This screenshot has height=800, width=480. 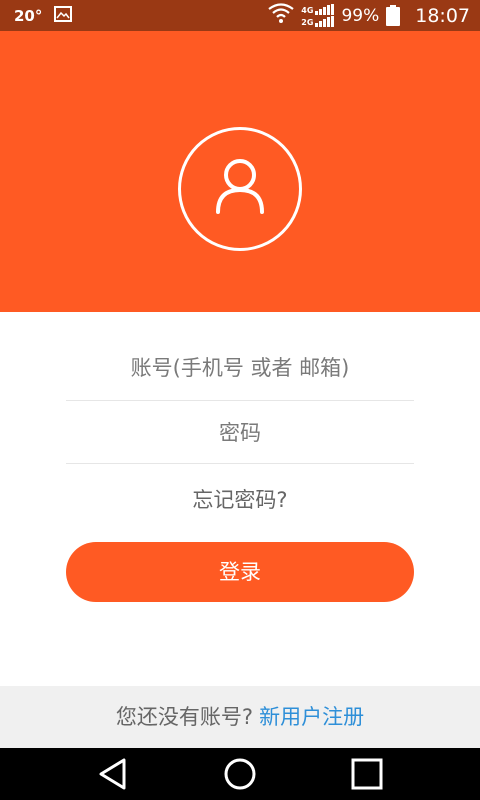 I want to click on home-icon, so click(x=240, y=774).